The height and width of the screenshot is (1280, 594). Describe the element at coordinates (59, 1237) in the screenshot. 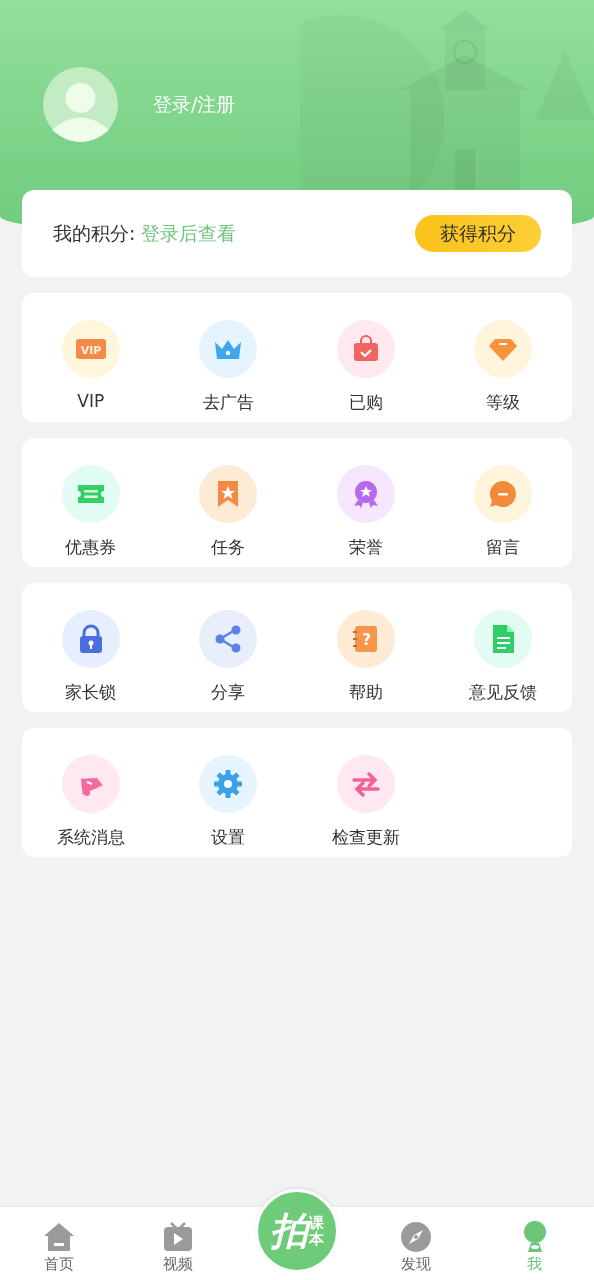

I see `home-icon` at that location.